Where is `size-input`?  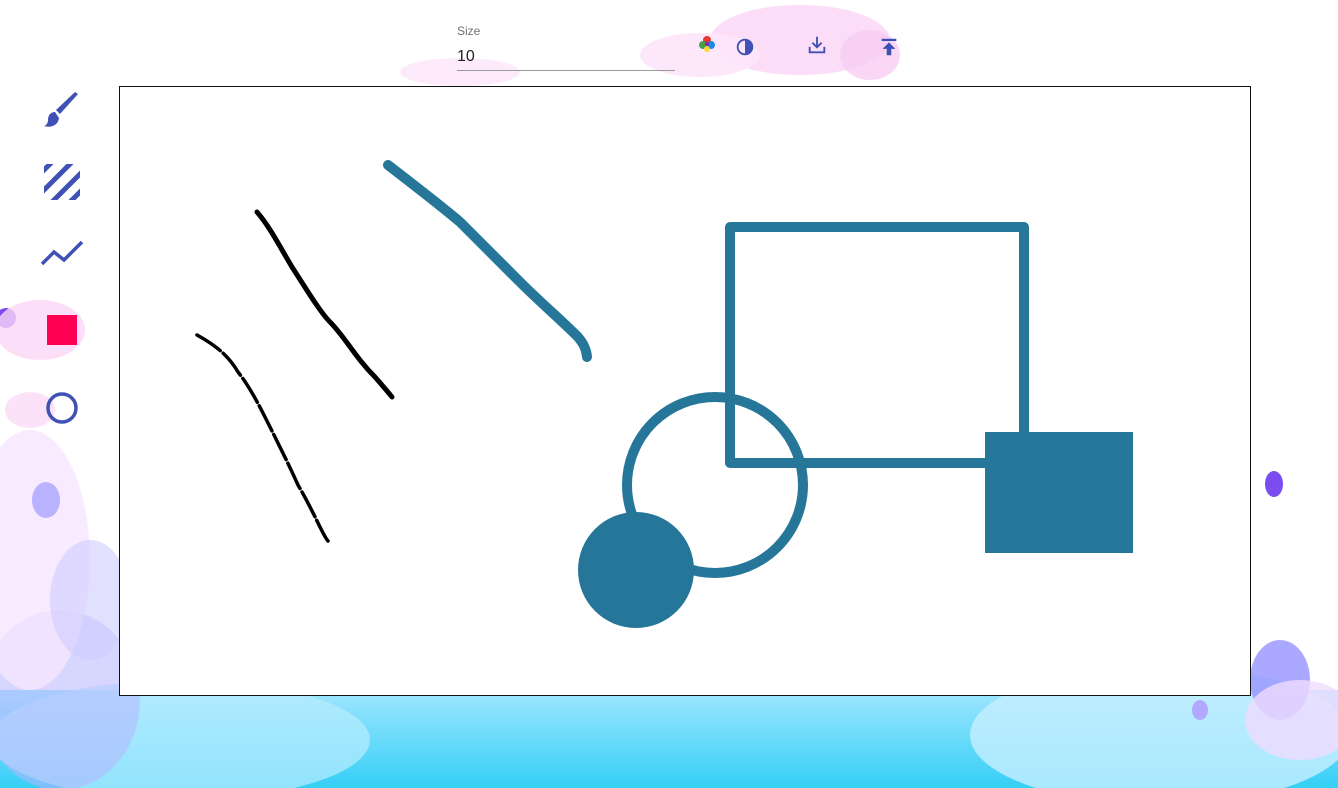
size-input is located at coordinates (566, 57).